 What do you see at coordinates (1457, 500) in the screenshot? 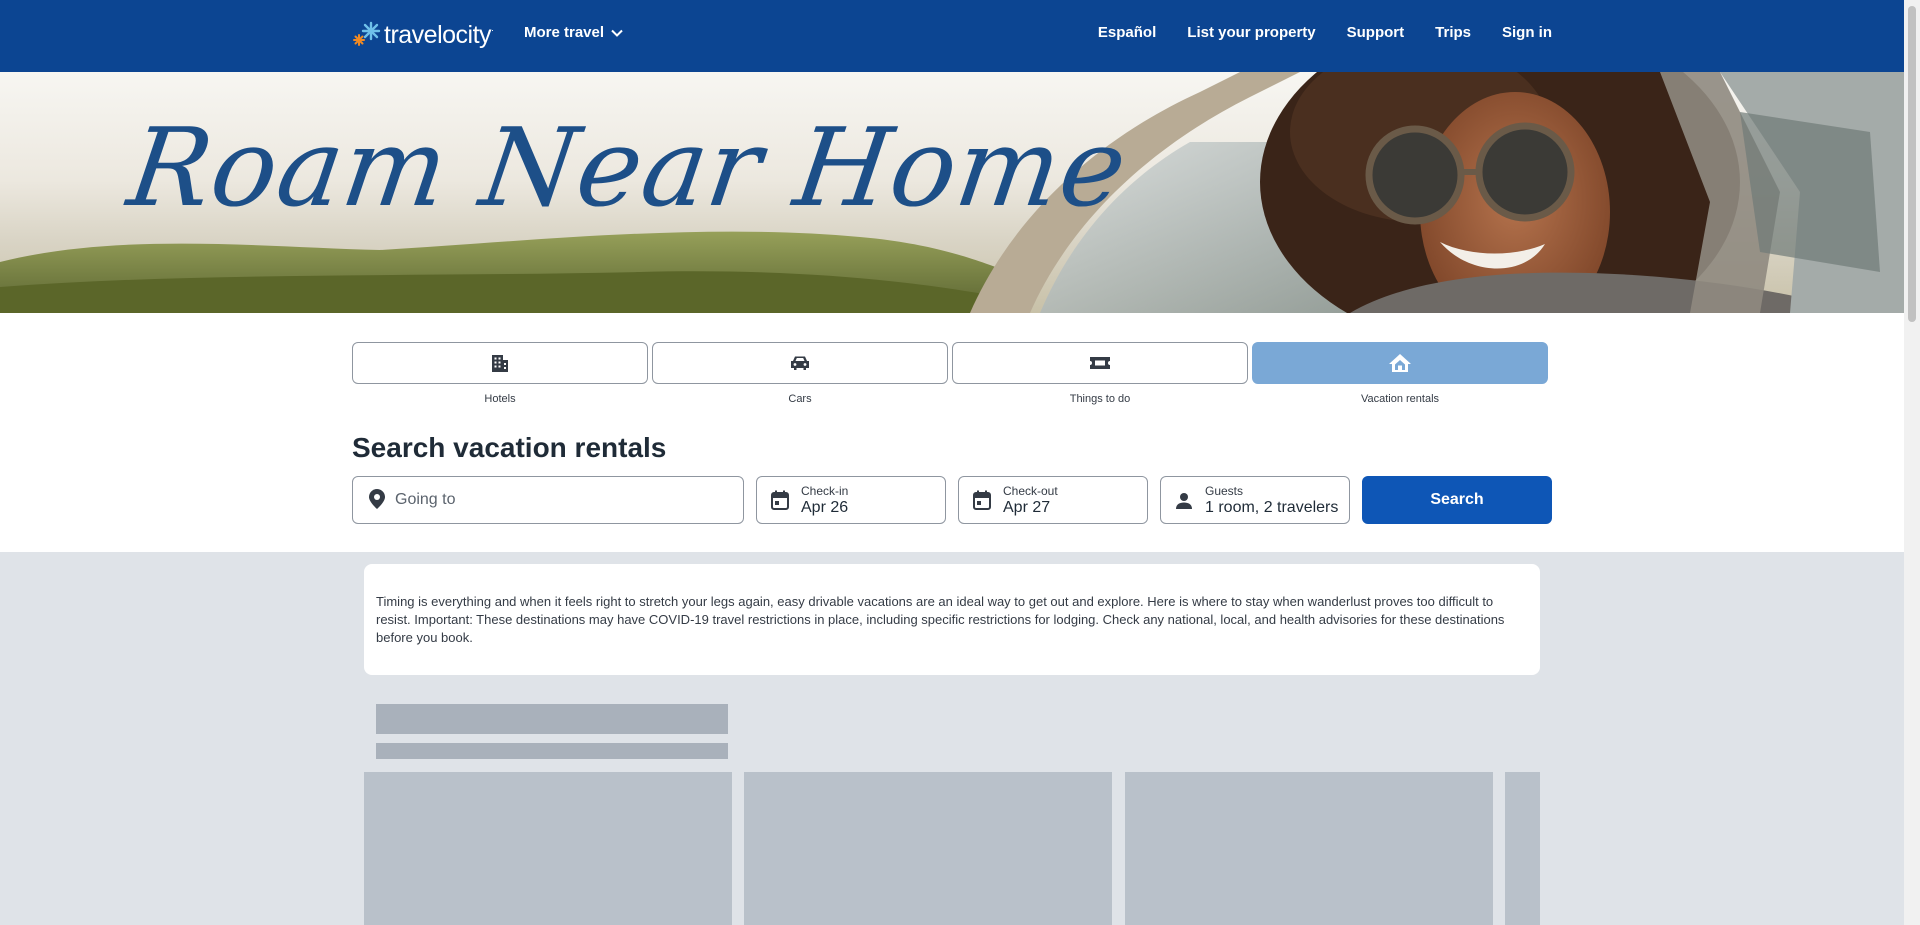
I see `search-button: Search` at bounding box center [1457, 500].